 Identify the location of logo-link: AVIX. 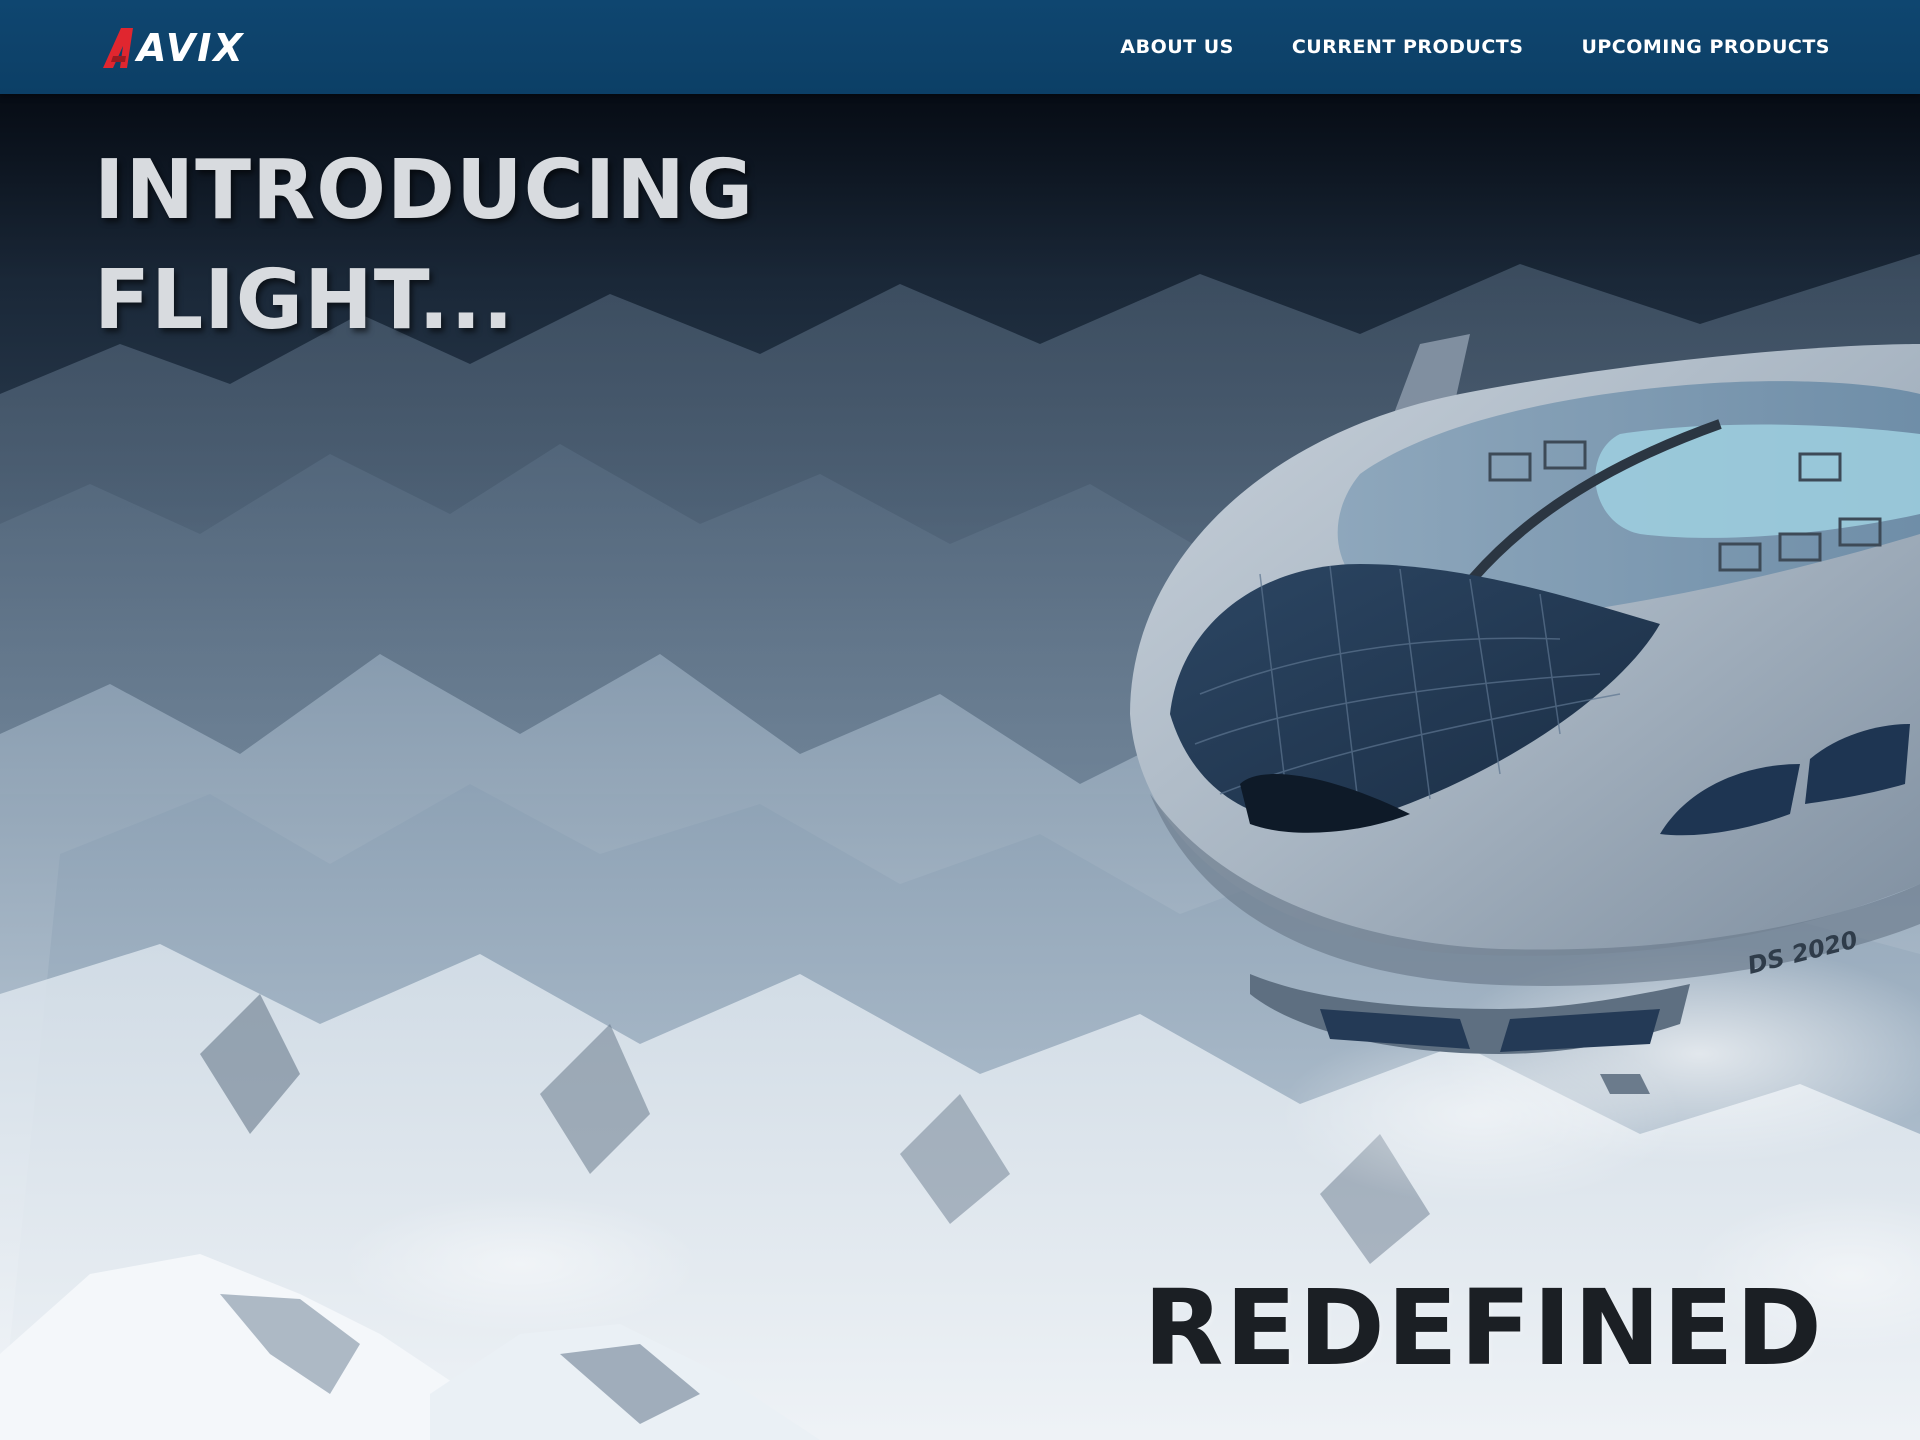
(172, 48).